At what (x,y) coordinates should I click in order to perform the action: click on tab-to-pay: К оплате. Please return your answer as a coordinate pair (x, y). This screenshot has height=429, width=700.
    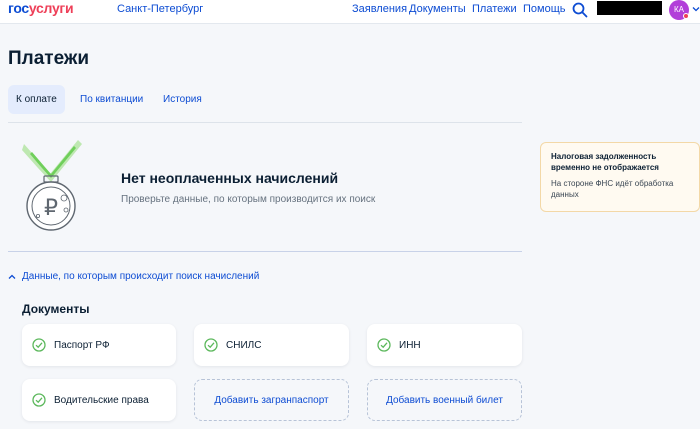
    Looking at the image, I should click on (36, 99).